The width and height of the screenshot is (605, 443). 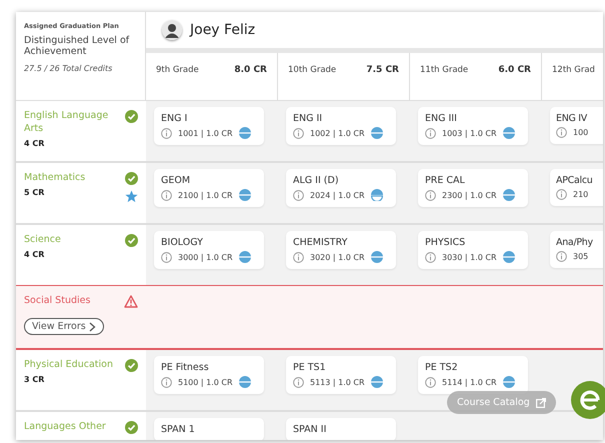 What do you see at coordinates (580, 132) in the screenshot?
I see `course-code-credits: 100` at bounding box center [580, 132].